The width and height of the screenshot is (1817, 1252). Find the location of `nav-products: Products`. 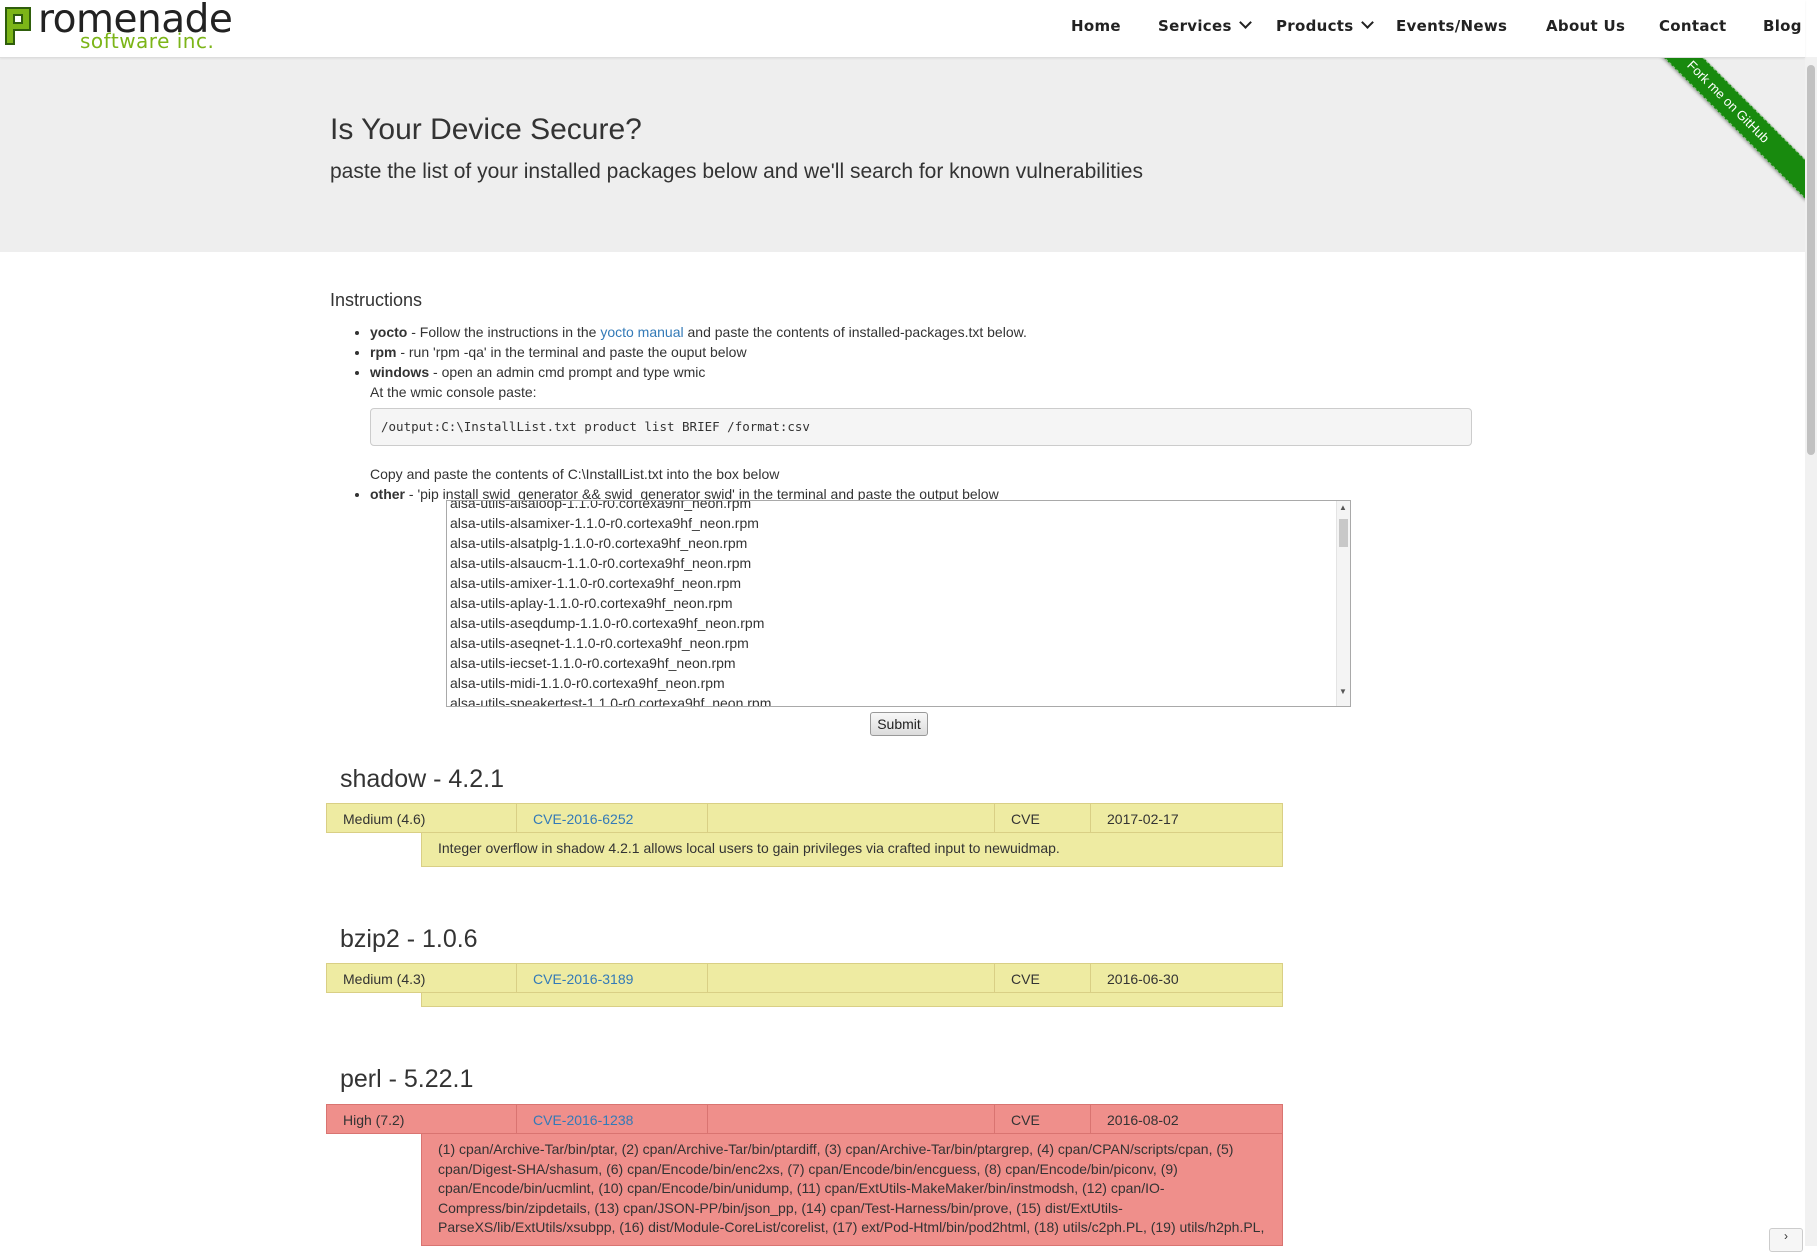

nav-products: Products is located at coordinates (1325, 25).